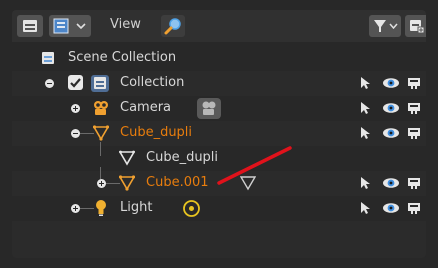  I want to click on new-collection-button, so click(415, 26).